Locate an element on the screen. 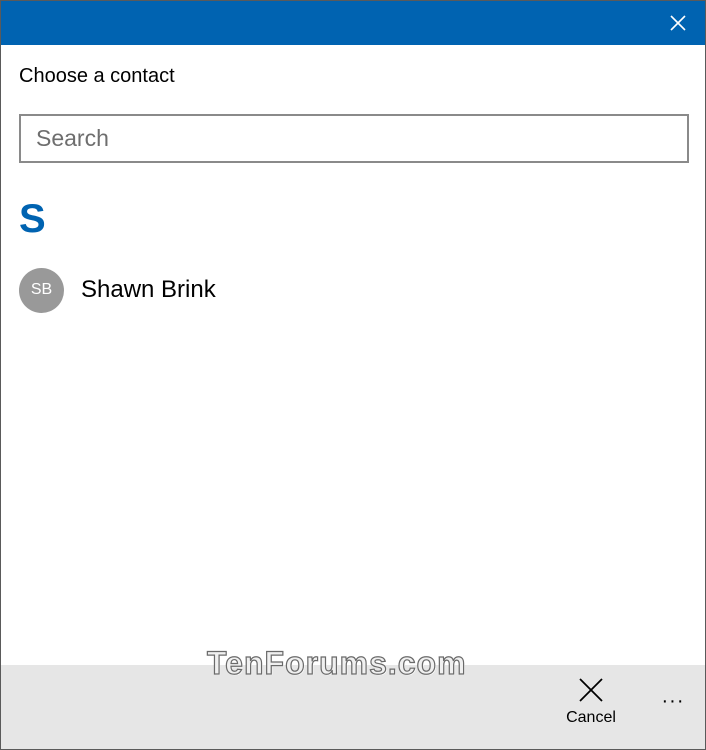  search-input is located at coordinates (354, 138).